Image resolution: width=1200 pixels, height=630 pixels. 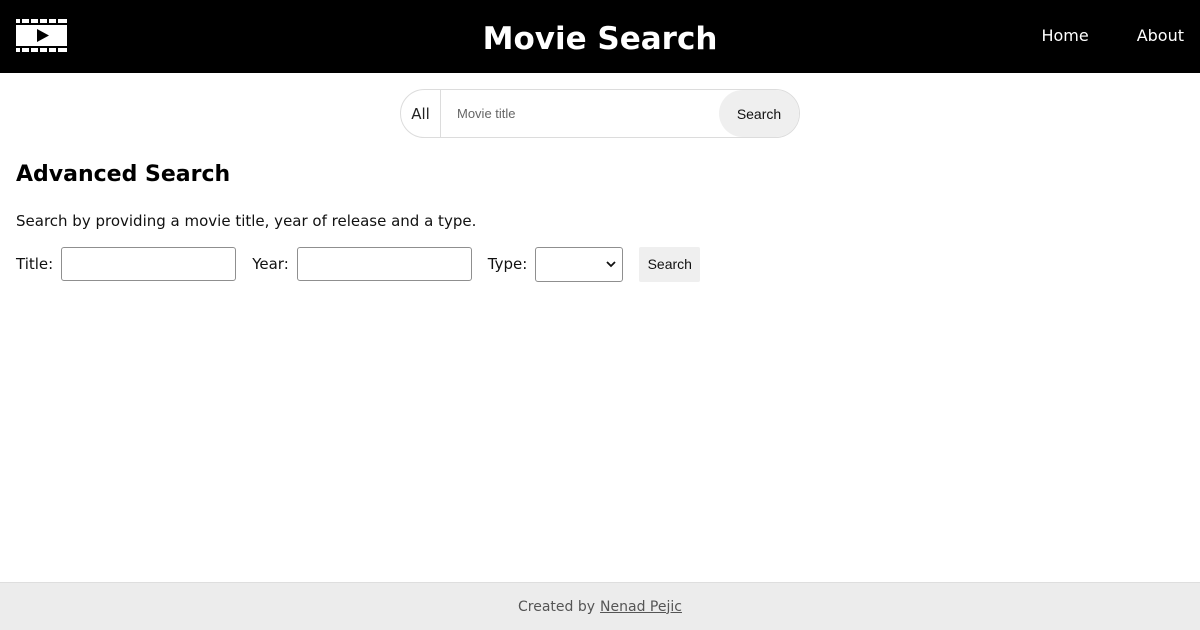 I want to click on author-link: Nenad Pejic, so click(x=641, y=607).